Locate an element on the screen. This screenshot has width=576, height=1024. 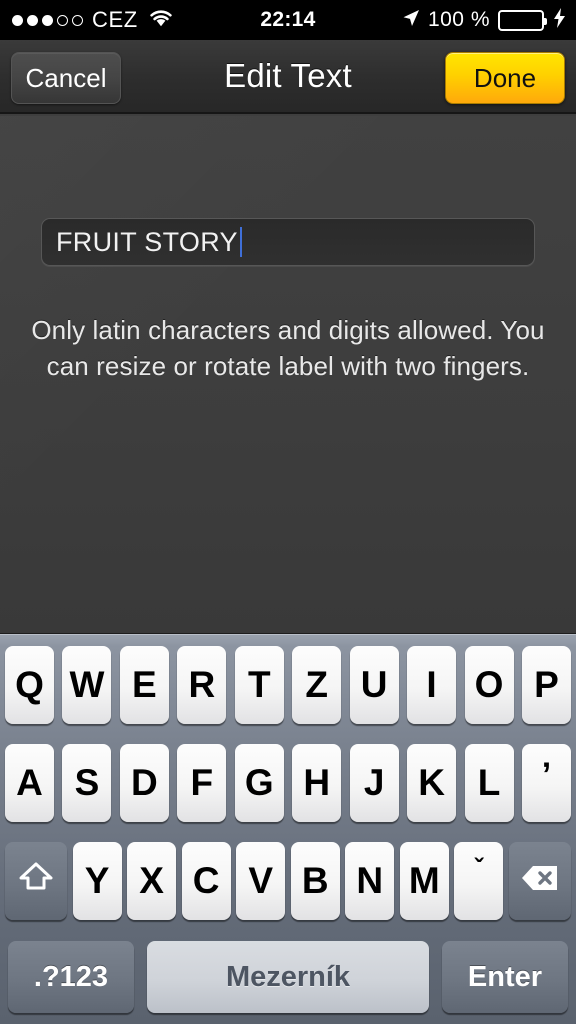
key-apostrophe: ’ is located at coordinates (546, 783).